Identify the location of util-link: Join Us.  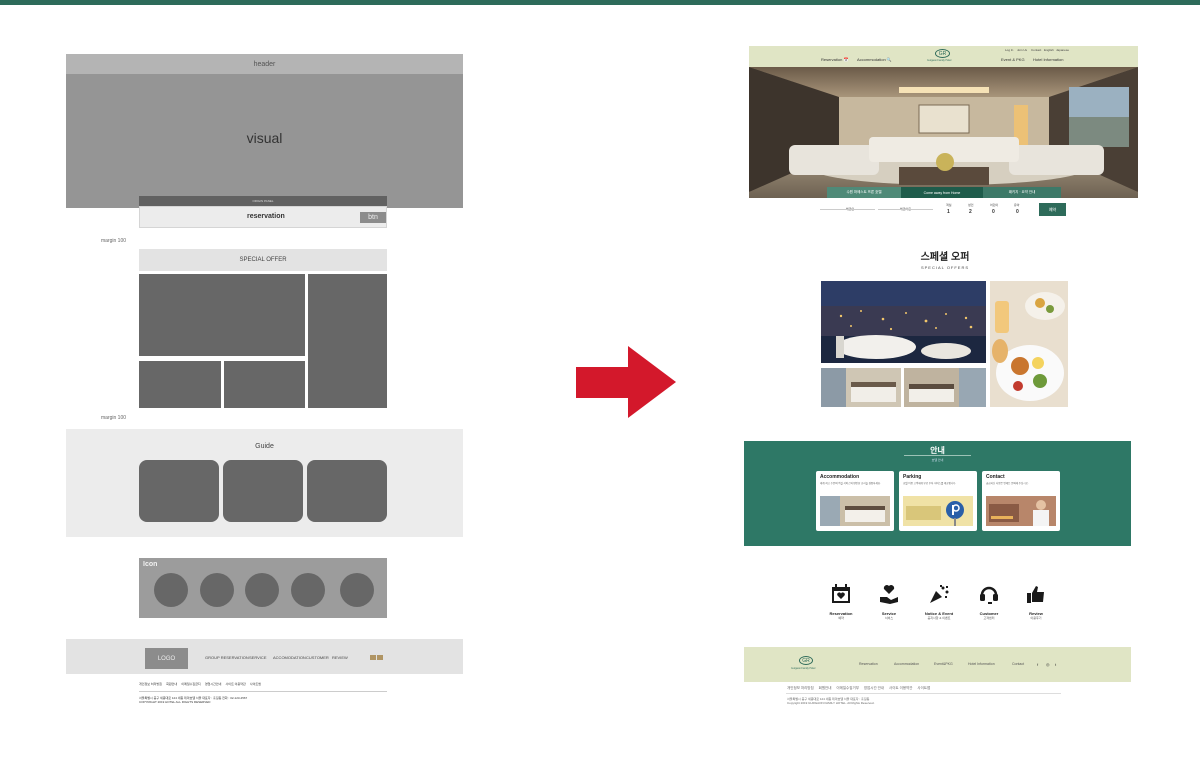
(1022, 50).